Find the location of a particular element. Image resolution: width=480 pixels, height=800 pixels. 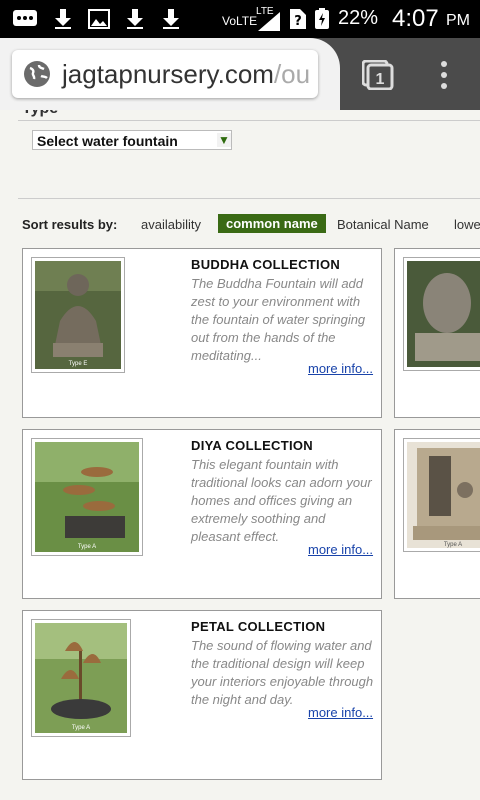

diya-fountain-image: Type A is located at coordinates (87, 497).